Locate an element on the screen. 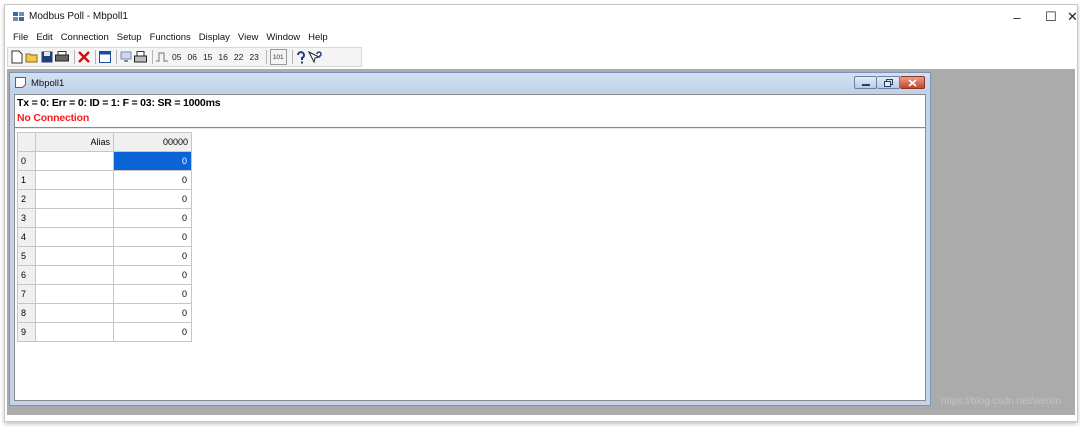 Image resolution: width=1080 pixels, height=427 pixels. table-row: 90 is located at coordinates (104, 332).